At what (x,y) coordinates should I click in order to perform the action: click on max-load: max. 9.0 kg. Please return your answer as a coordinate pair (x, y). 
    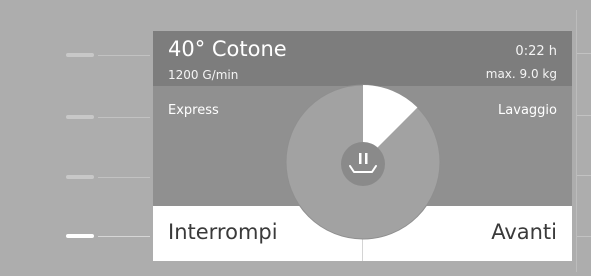
    Looking at the image, I should click on (521, 74).